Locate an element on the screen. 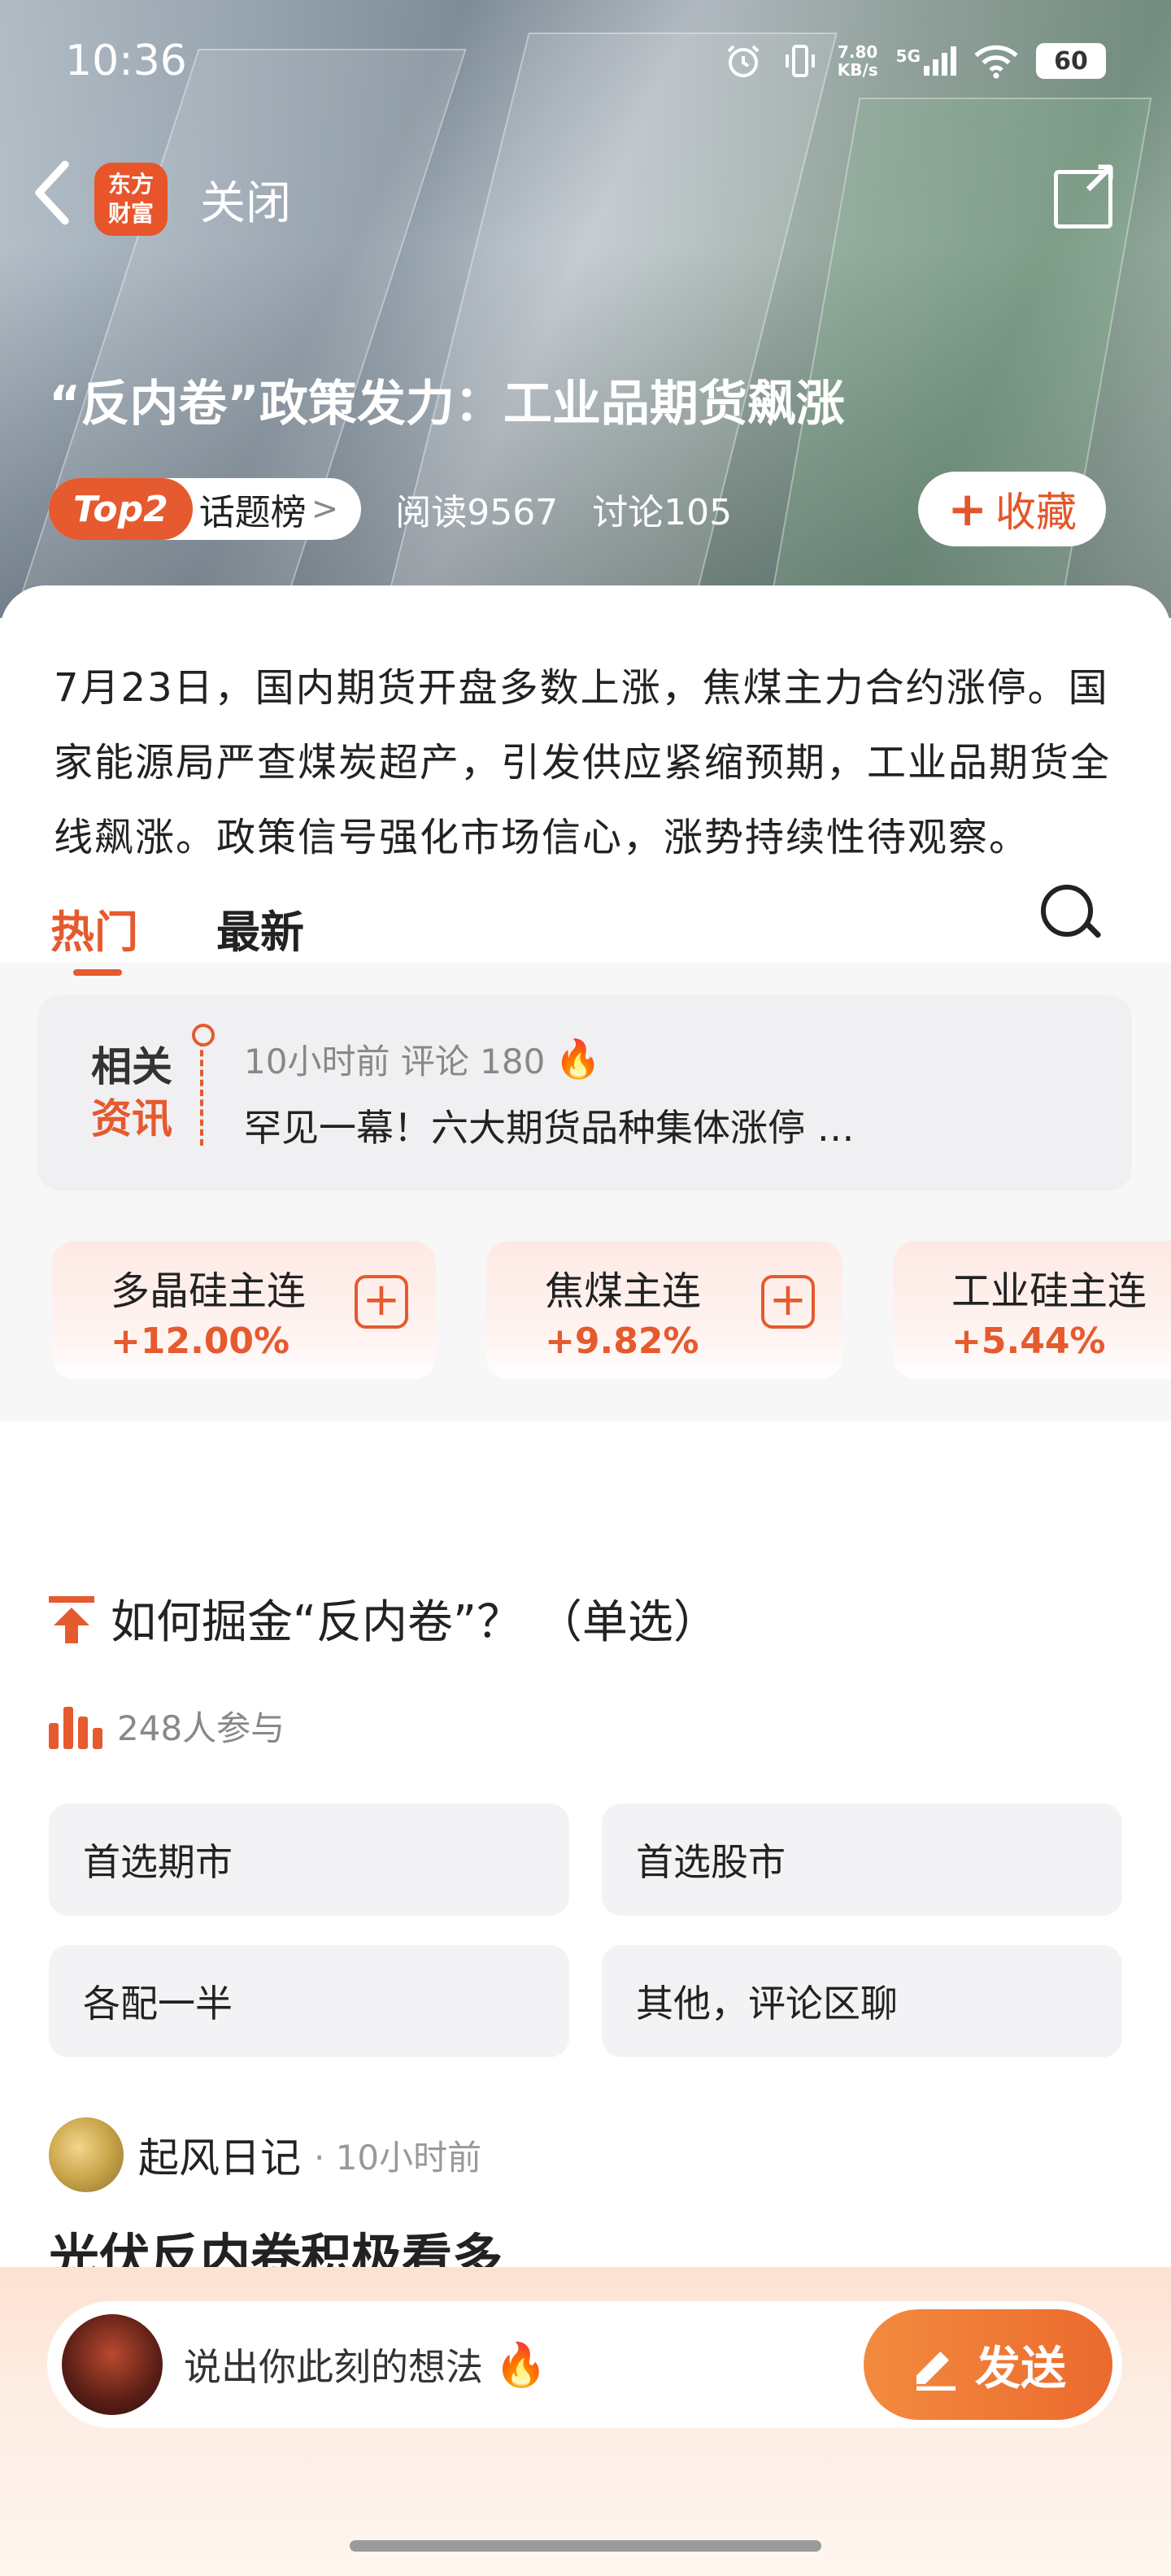  vibrate-icon is located at coordinates (800, 61).